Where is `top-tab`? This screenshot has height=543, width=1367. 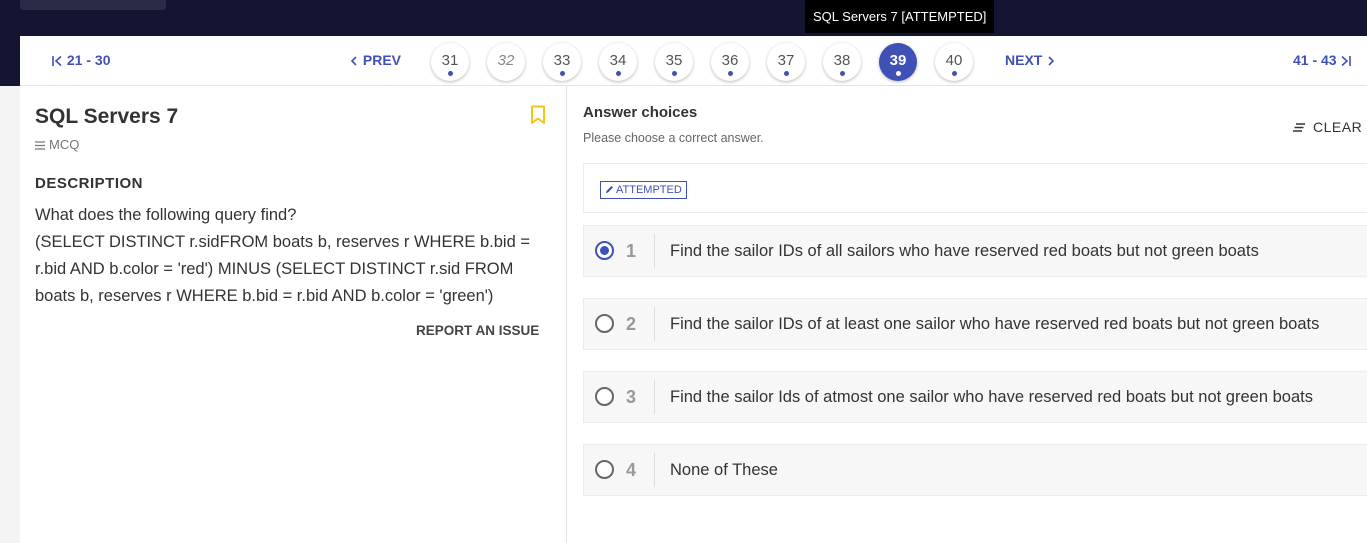
top-tab is located at coordinates (93, 5).